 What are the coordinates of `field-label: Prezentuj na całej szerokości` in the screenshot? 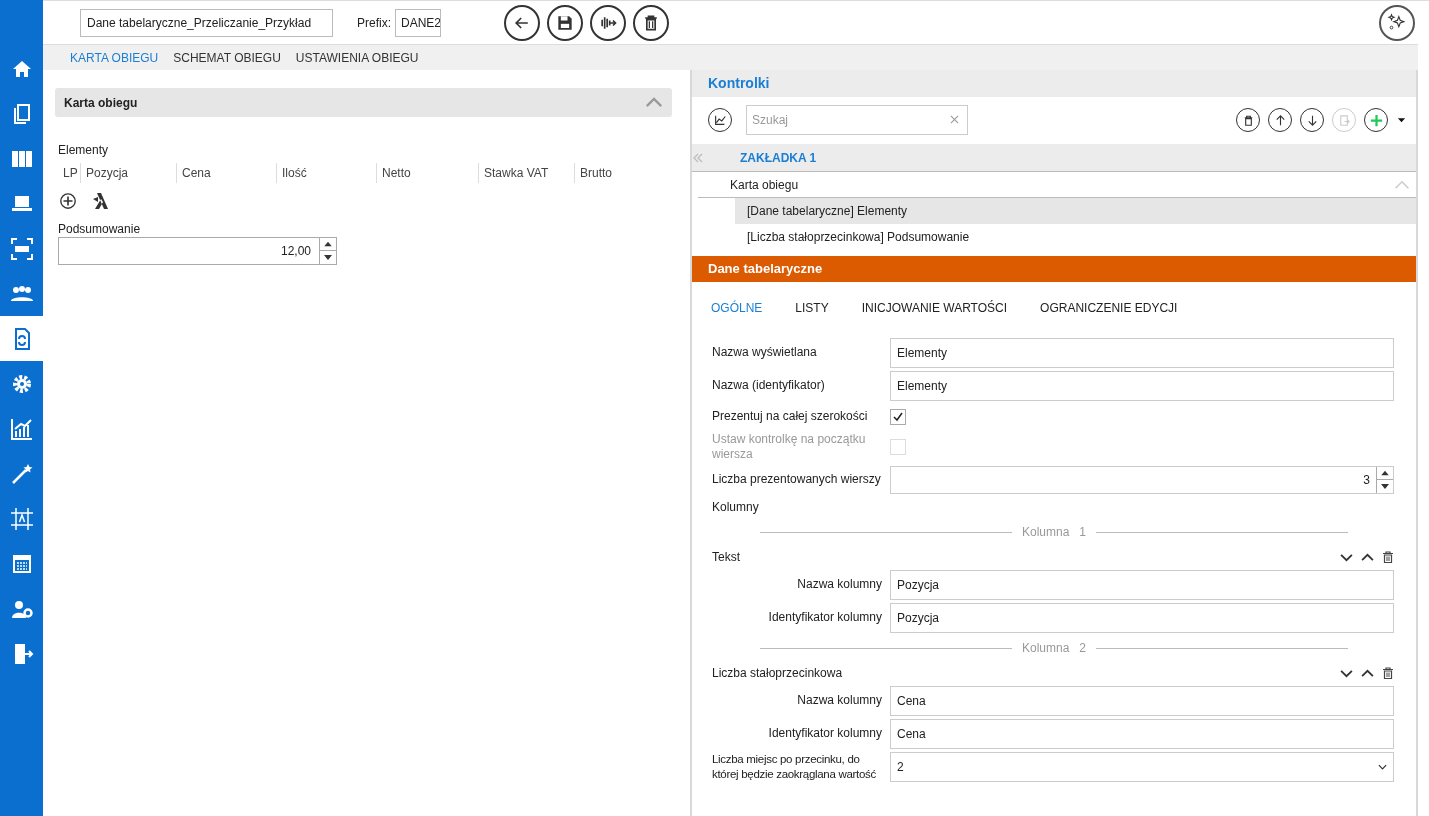 It's located at (790, 416).